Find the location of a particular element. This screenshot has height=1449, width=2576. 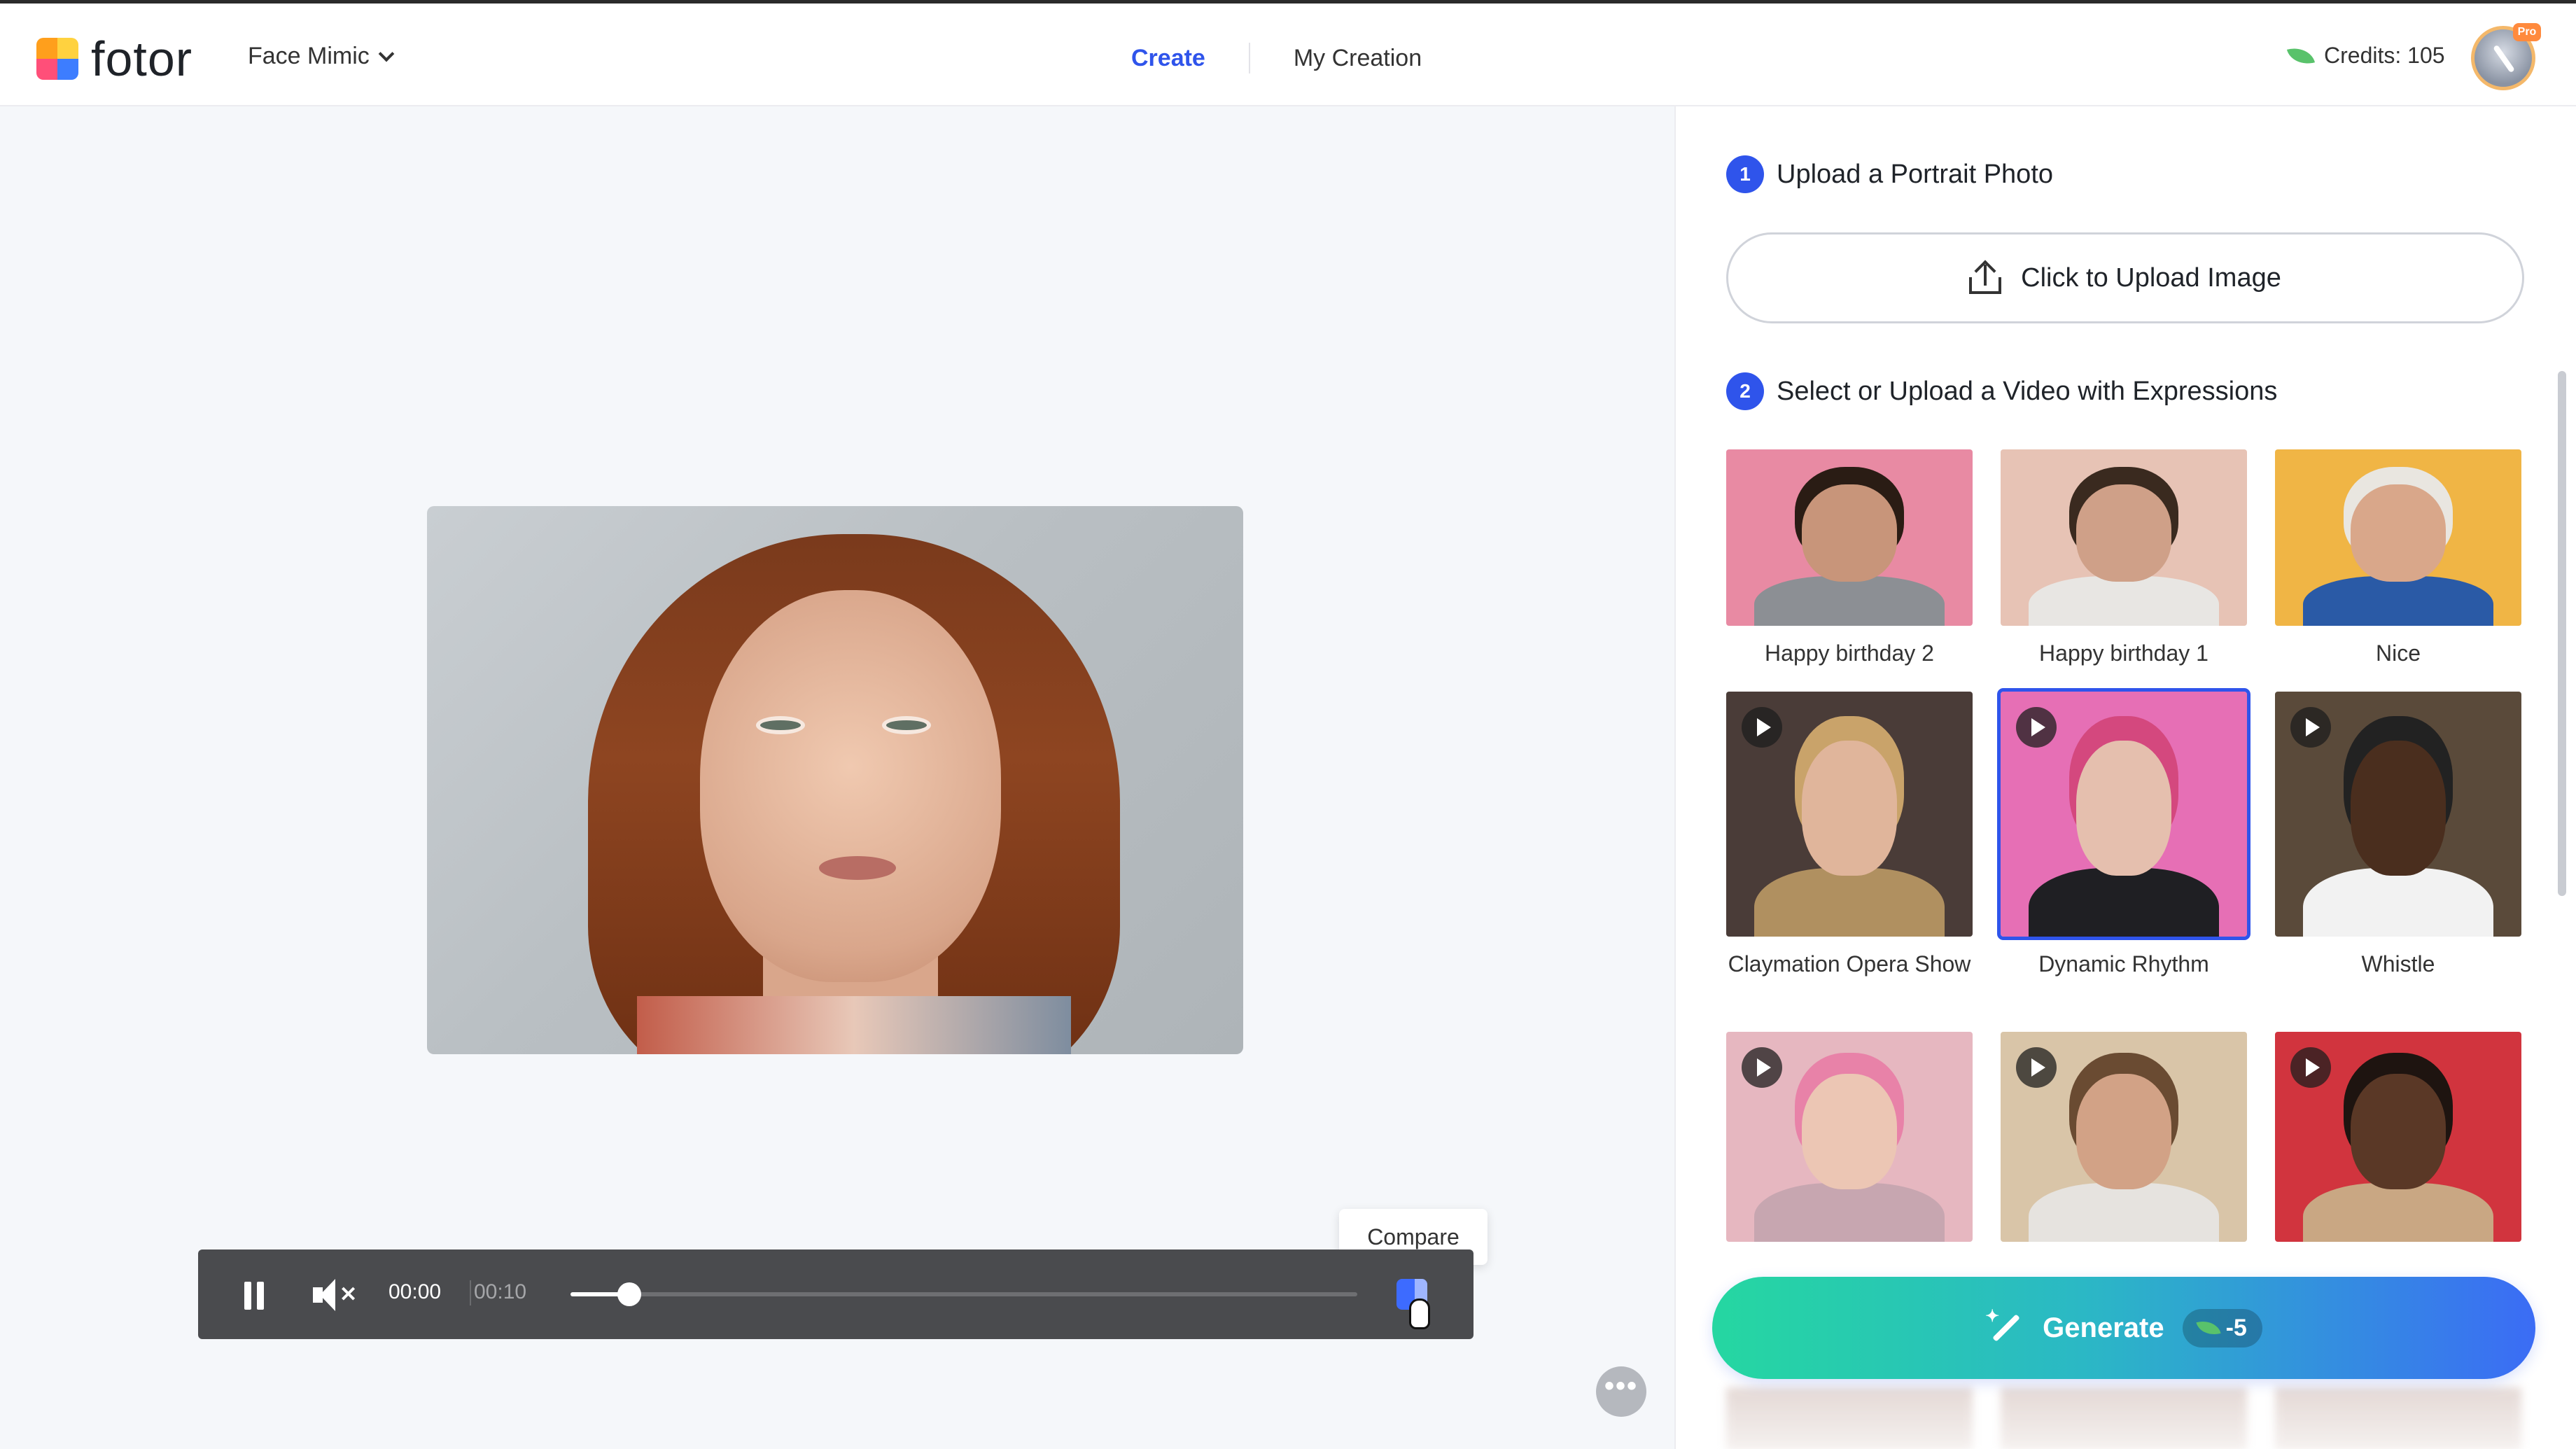

credit-cost-badge: -5 is located at coordinates (2222, 1328).